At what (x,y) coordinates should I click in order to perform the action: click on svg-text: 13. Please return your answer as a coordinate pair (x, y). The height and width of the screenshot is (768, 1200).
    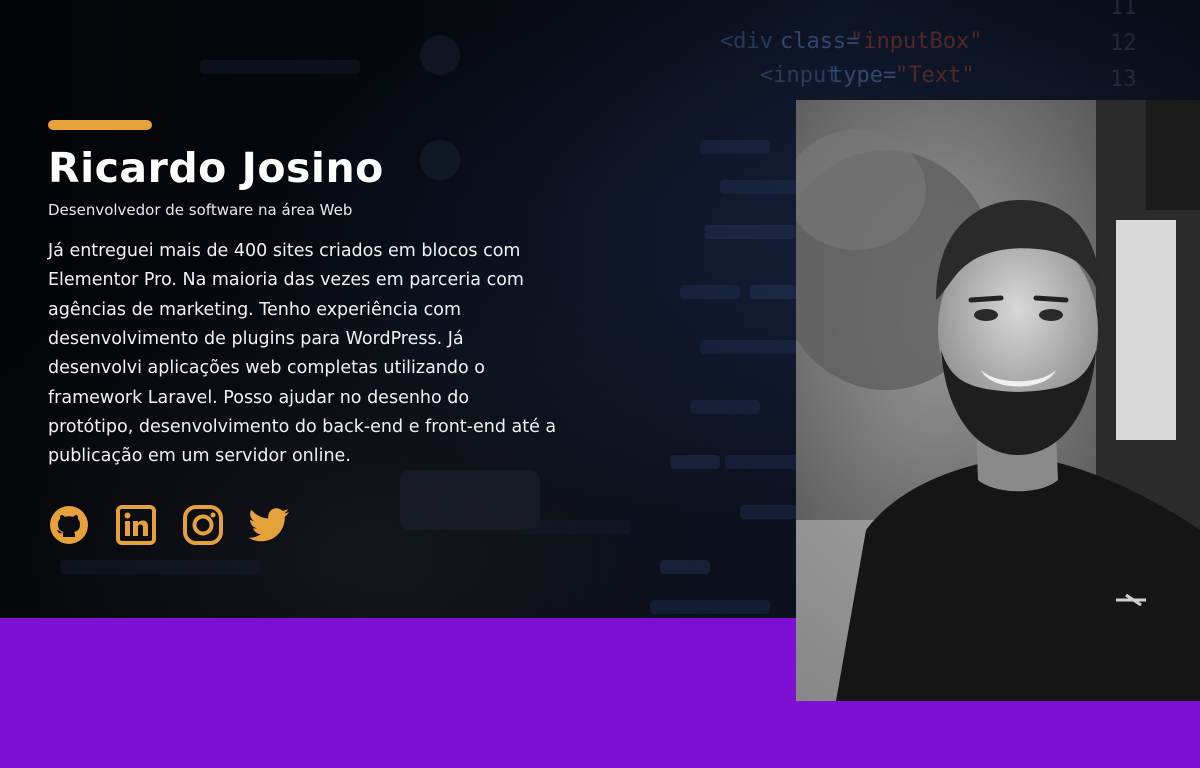
    Looking at the image, I should click on (1123, 79).